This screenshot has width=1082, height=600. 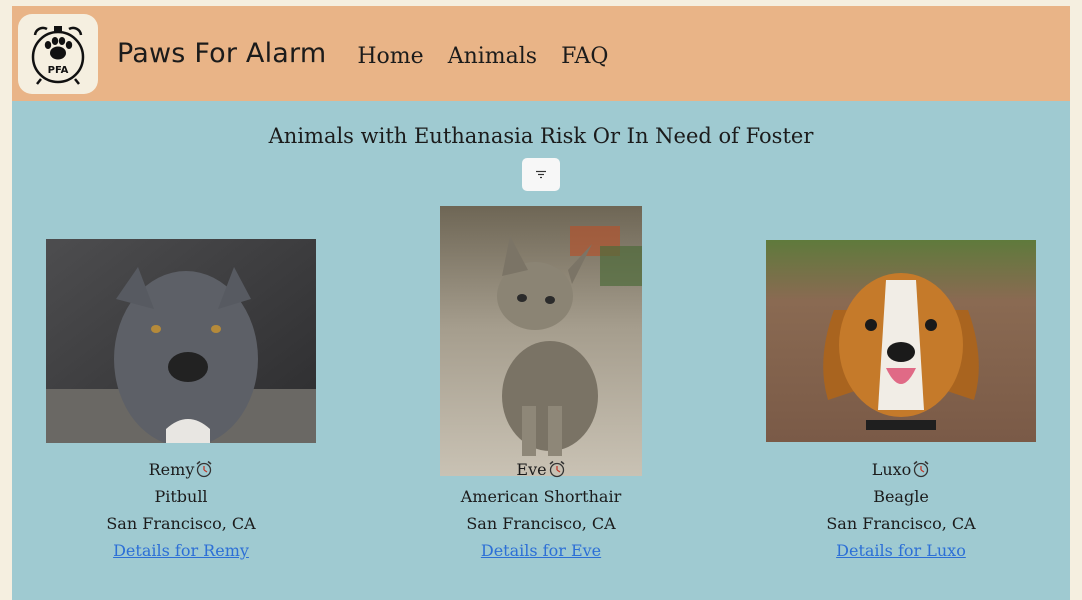 What do you see at coordinates (181, 341) in the screenshot?
I see `gray-pitbull-photo` at bounding box center [181, 341].